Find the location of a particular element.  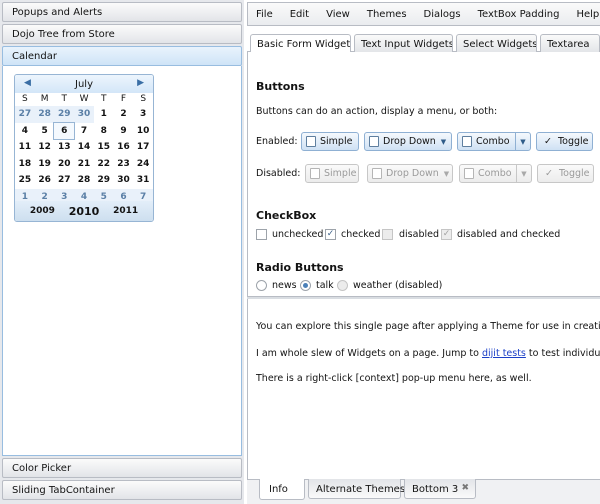

radio-news is located at coordinates (261, 285).